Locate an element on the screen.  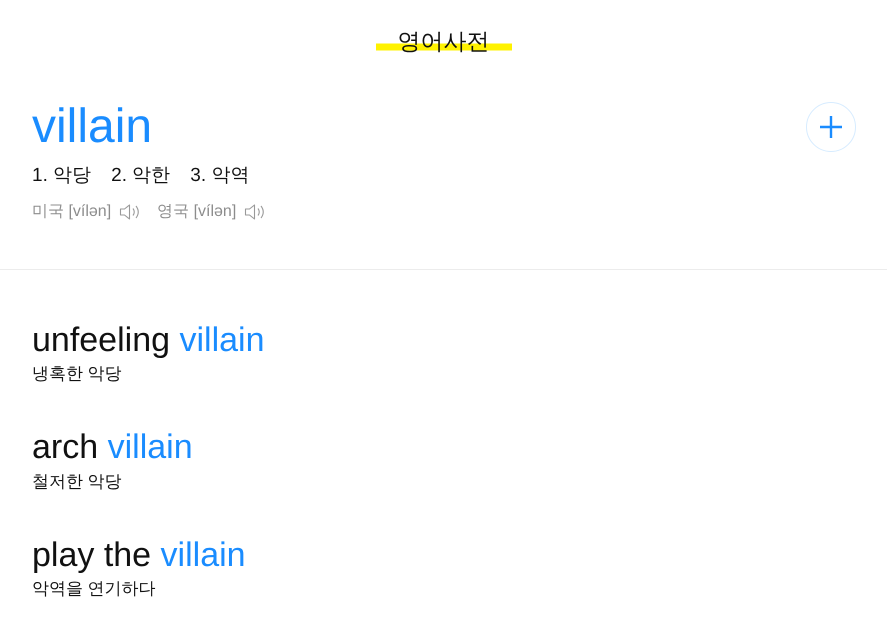
example-meaning: 냉혹한 악당 is located at coordinates (77, 374).